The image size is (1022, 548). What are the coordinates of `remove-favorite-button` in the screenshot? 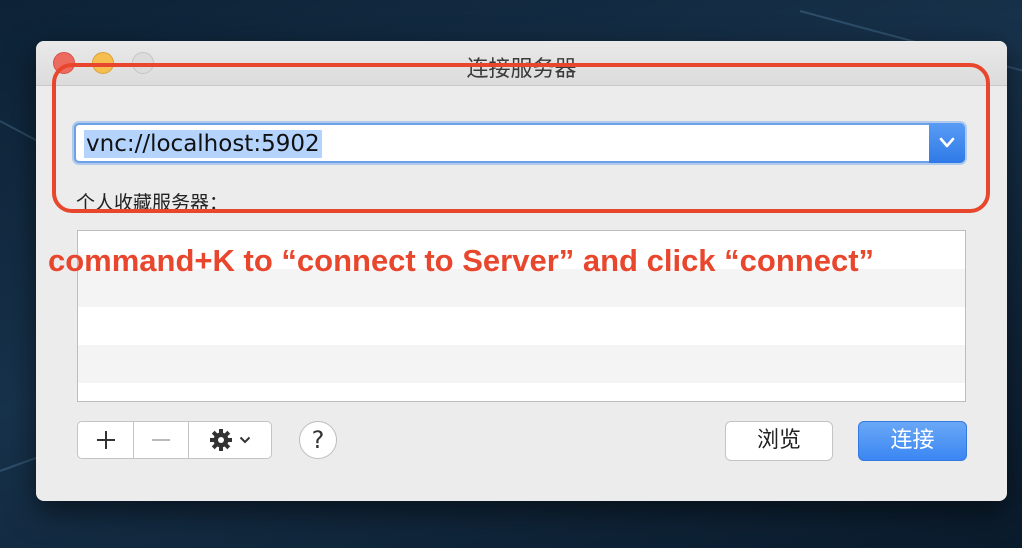 It's located at (161, 440).